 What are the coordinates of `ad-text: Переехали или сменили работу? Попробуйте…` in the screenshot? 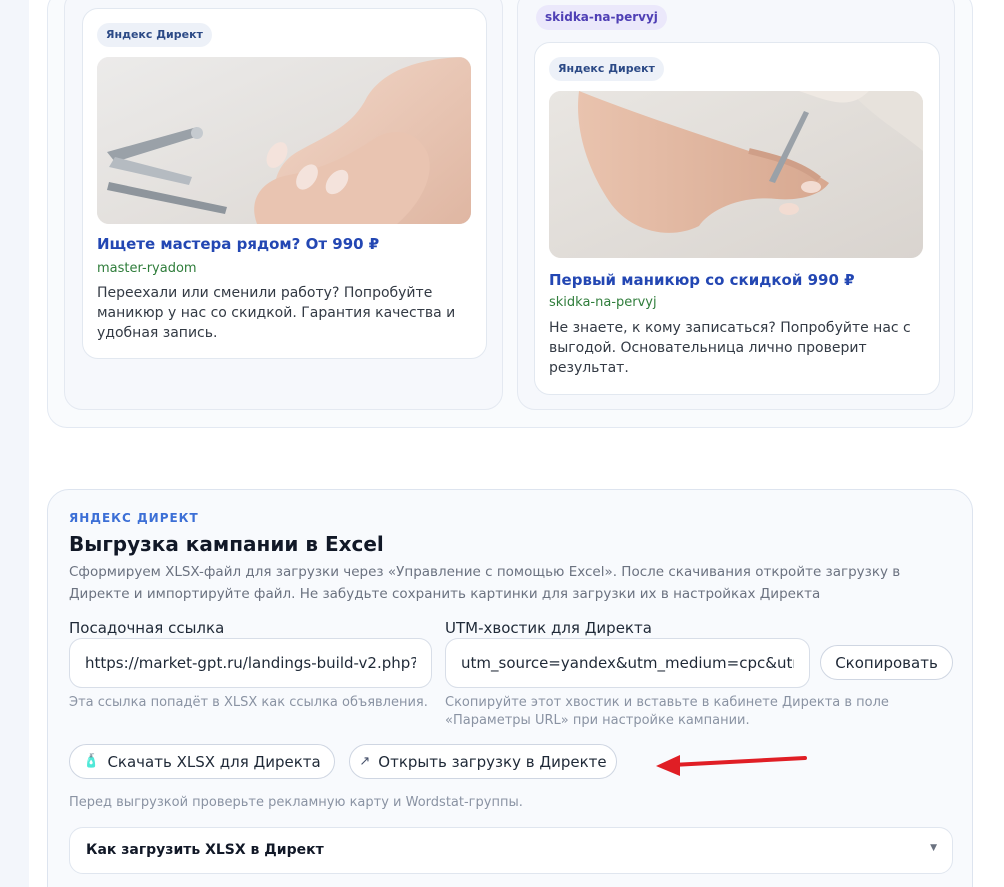 It's located at (276, 313).